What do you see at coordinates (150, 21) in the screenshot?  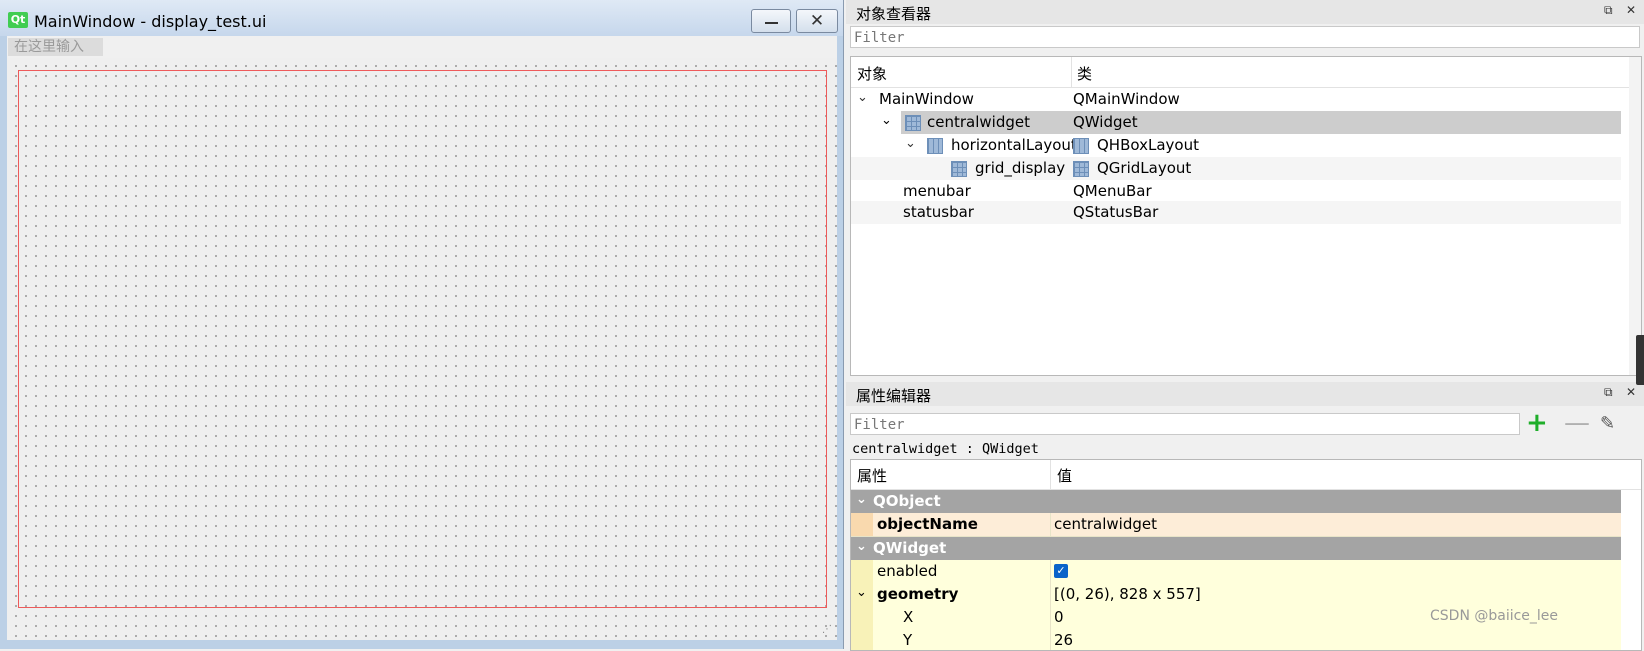 I see `window-title: MainWindow - display_test.ui` at bounding box center [150, 21].